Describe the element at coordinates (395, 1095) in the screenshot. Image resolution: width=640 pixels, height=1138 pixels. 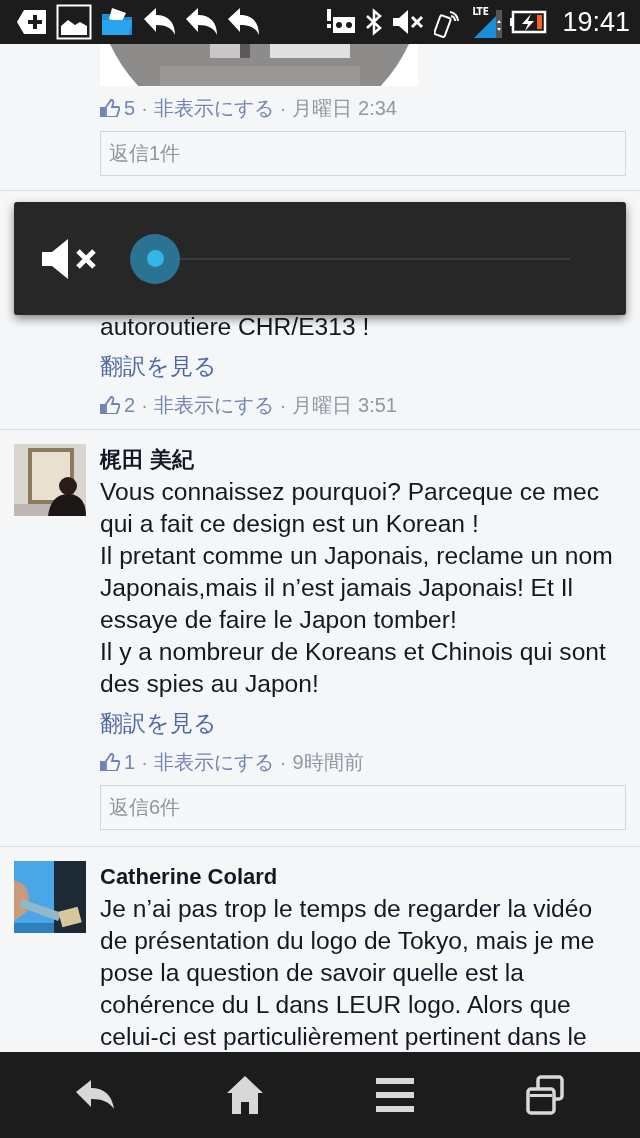
I see `menu-icon` at that location.